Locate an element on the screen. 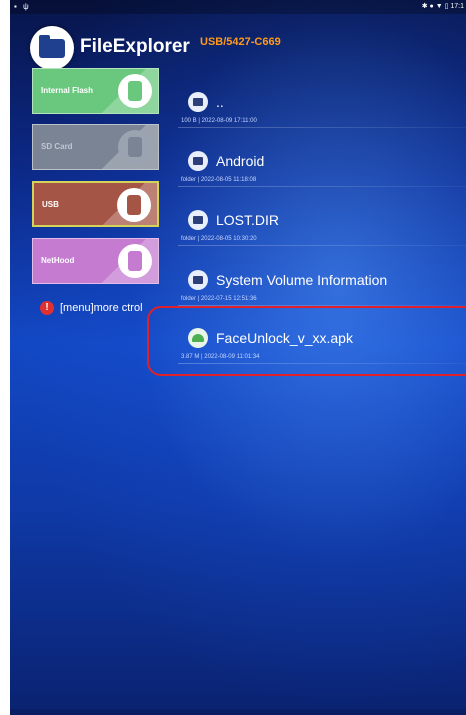  device-internal-flash: Internal Flash is located at coordinates (95, 91).